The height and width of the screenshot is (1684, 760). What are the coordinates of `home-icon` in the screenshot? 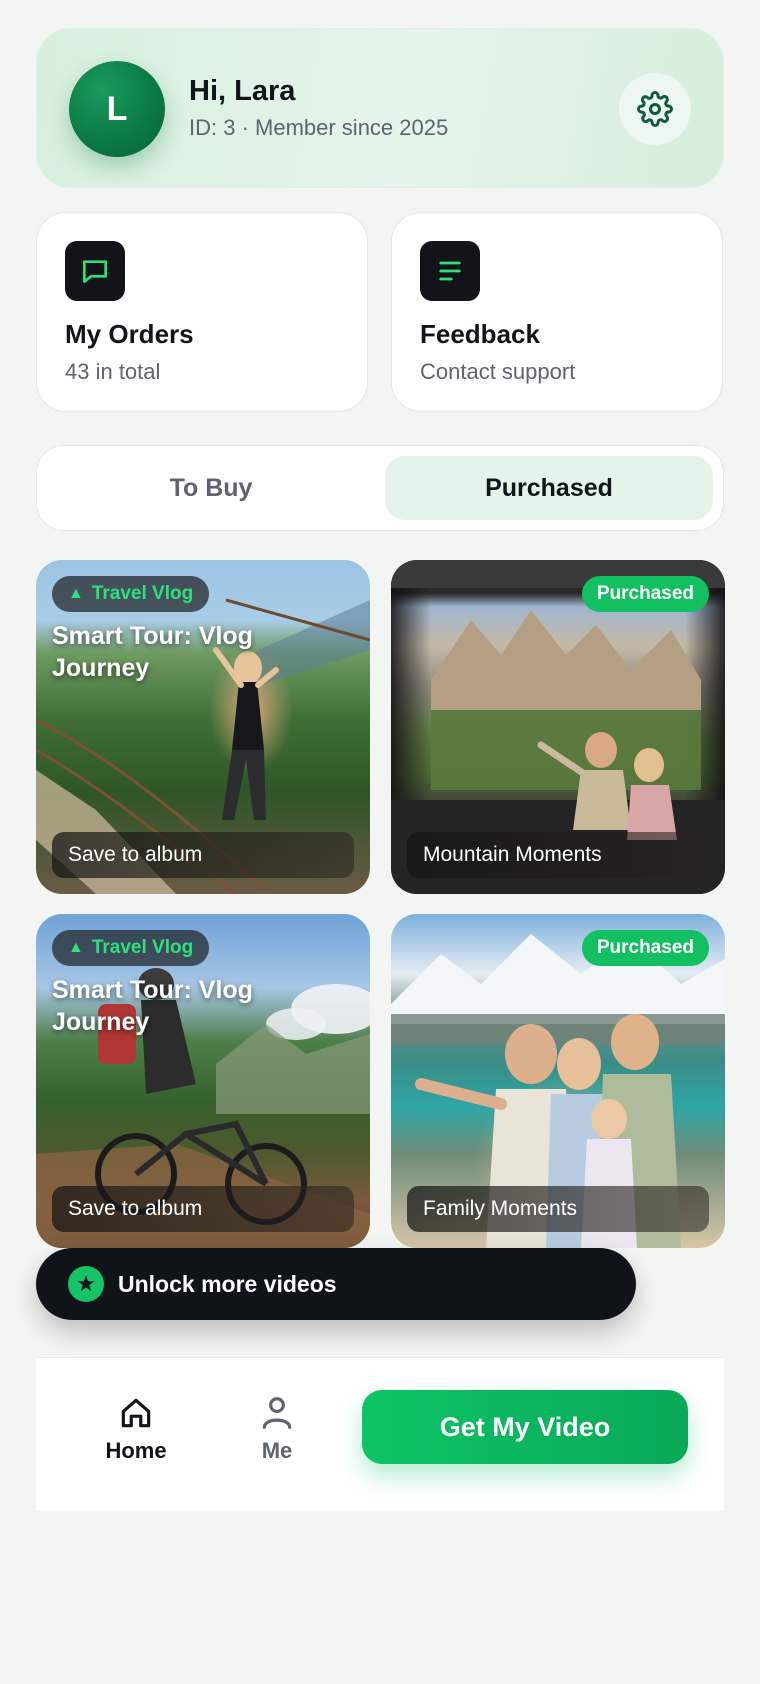 It's located at (136, 1413).